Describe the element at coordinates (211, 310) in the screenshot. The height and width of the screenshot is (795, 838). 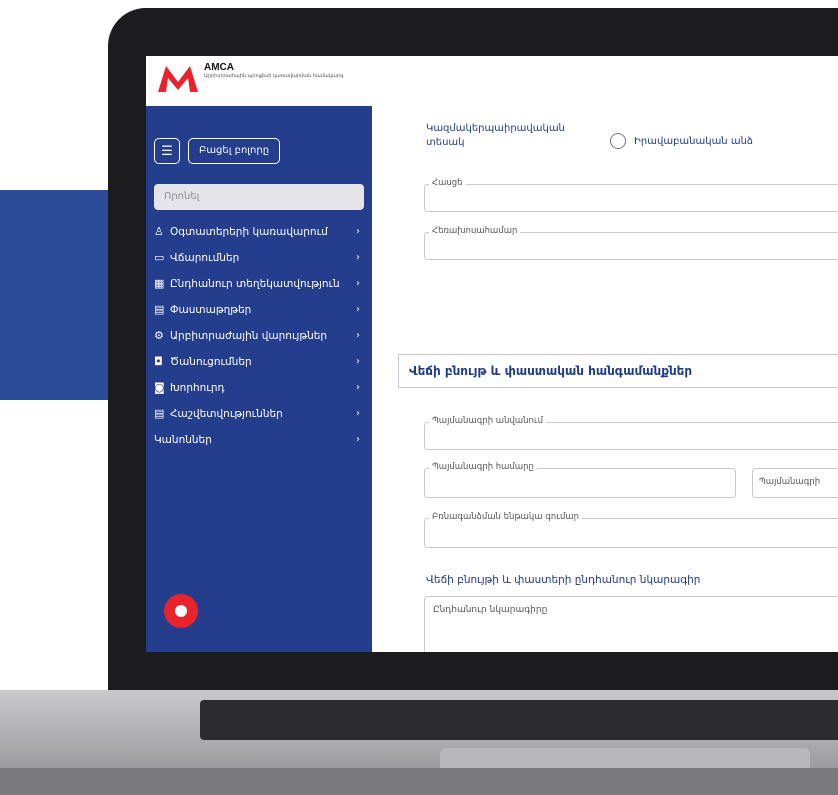
I see `sidebar-item-label: Փաստաթղթեր` at that location.